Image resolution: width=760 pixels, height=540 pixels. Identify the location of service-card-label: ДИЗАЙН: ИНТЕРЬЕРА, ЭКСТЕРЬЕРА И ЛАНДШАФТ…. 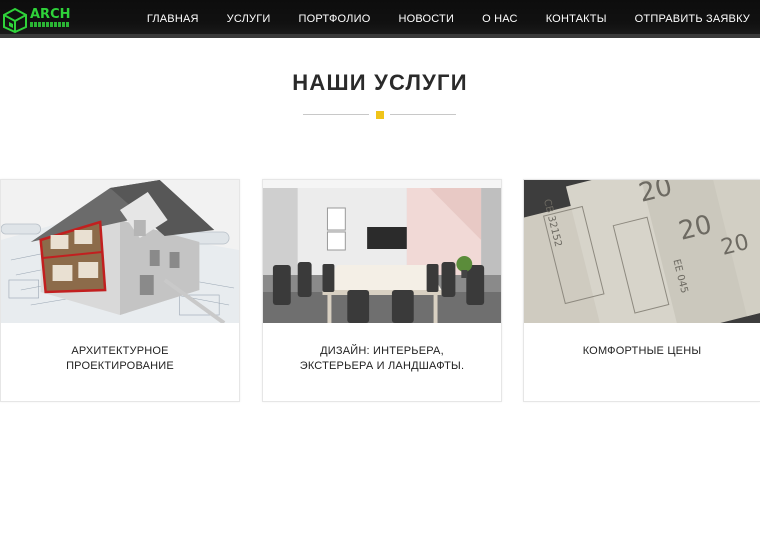
(382, 358).